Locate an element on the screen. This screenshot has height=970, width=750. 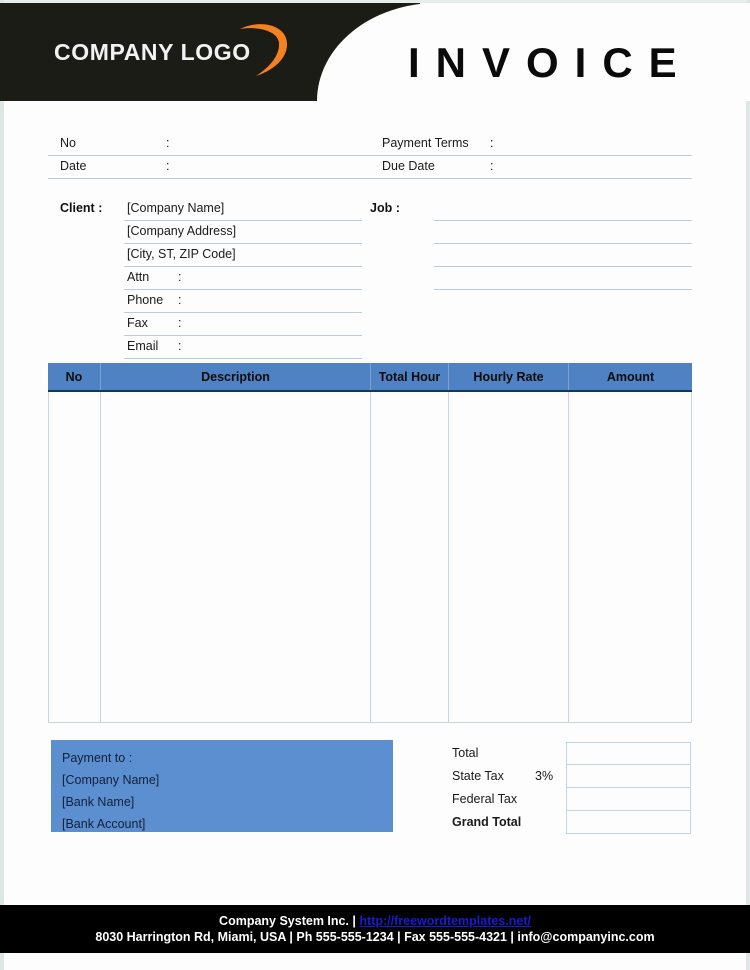
totals-label-total: Total is located at coordinates (465, 753).